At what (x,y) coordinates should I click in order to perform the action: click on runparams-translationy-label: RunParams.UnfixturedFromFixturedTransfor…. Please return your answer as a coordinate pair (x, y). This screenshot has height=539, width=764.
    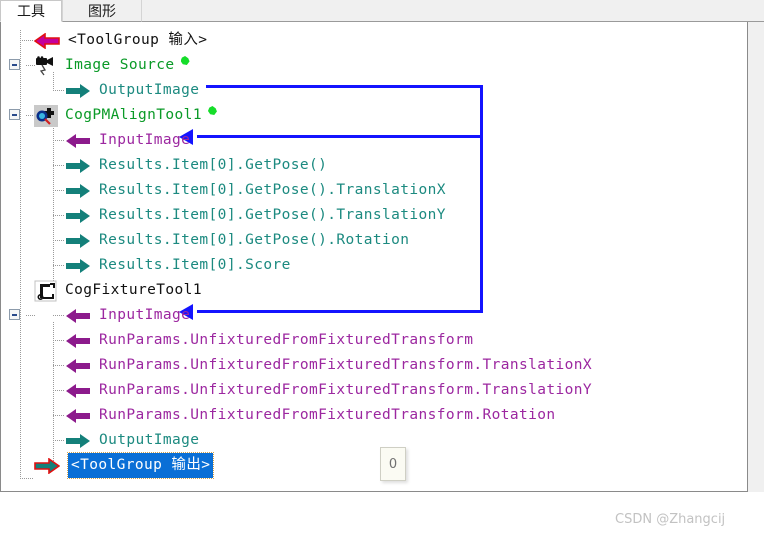
    Looking at the image, I should click on (346, 390).